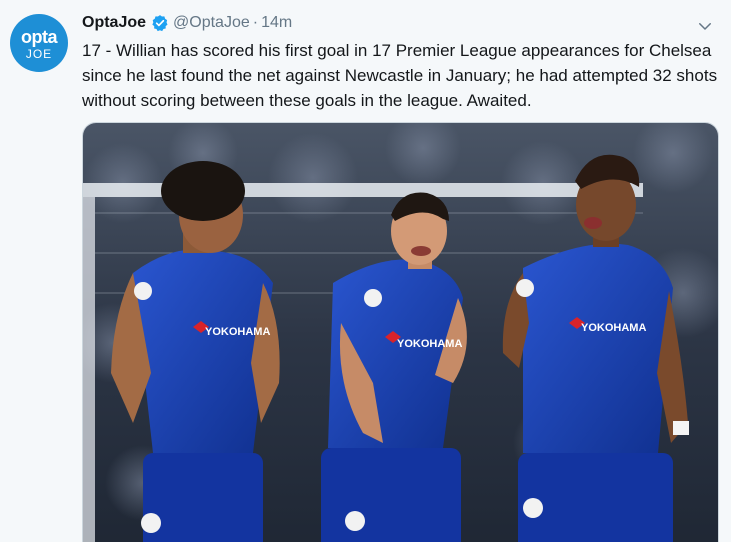 The height and width of the screenshot is (542, 731). What do you see at coordinates (705, 26) in the screenshot?
I see `chevron-down-icon` at bounding box center [705, 26].